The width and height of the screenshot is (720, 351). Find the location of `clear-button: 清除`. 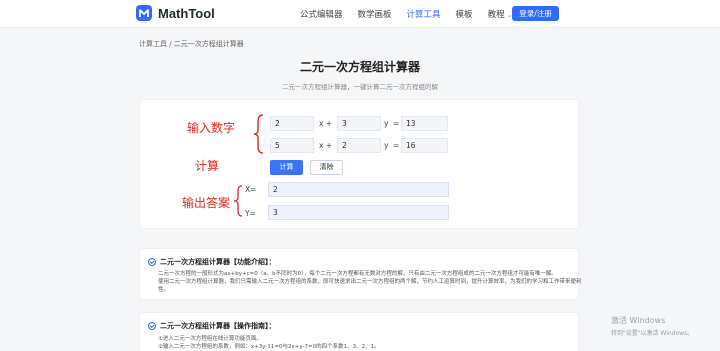

clear-button: 清除 is located at coordinates (326, 167).